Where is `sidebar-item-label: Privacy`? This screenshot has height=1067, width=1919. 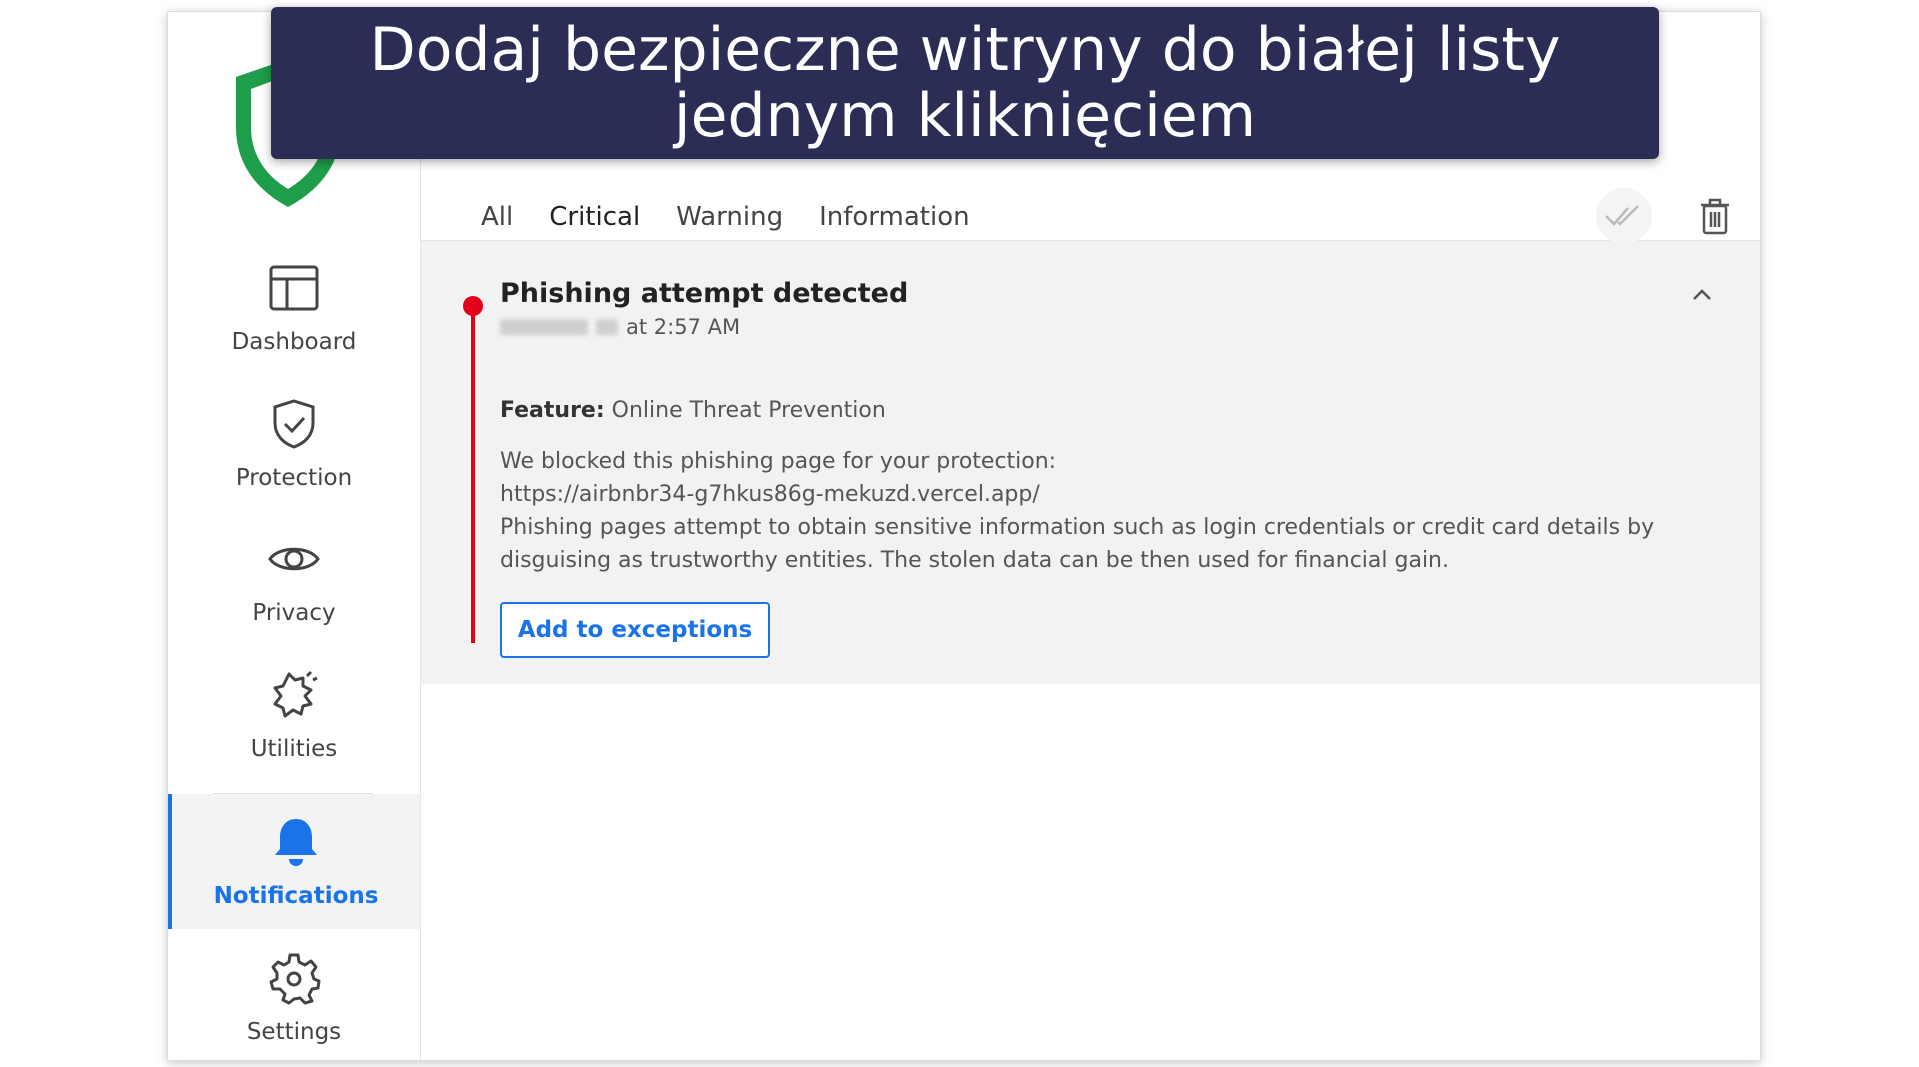 sidebar-item-label: Privacy is located at coordinates (294, 612).